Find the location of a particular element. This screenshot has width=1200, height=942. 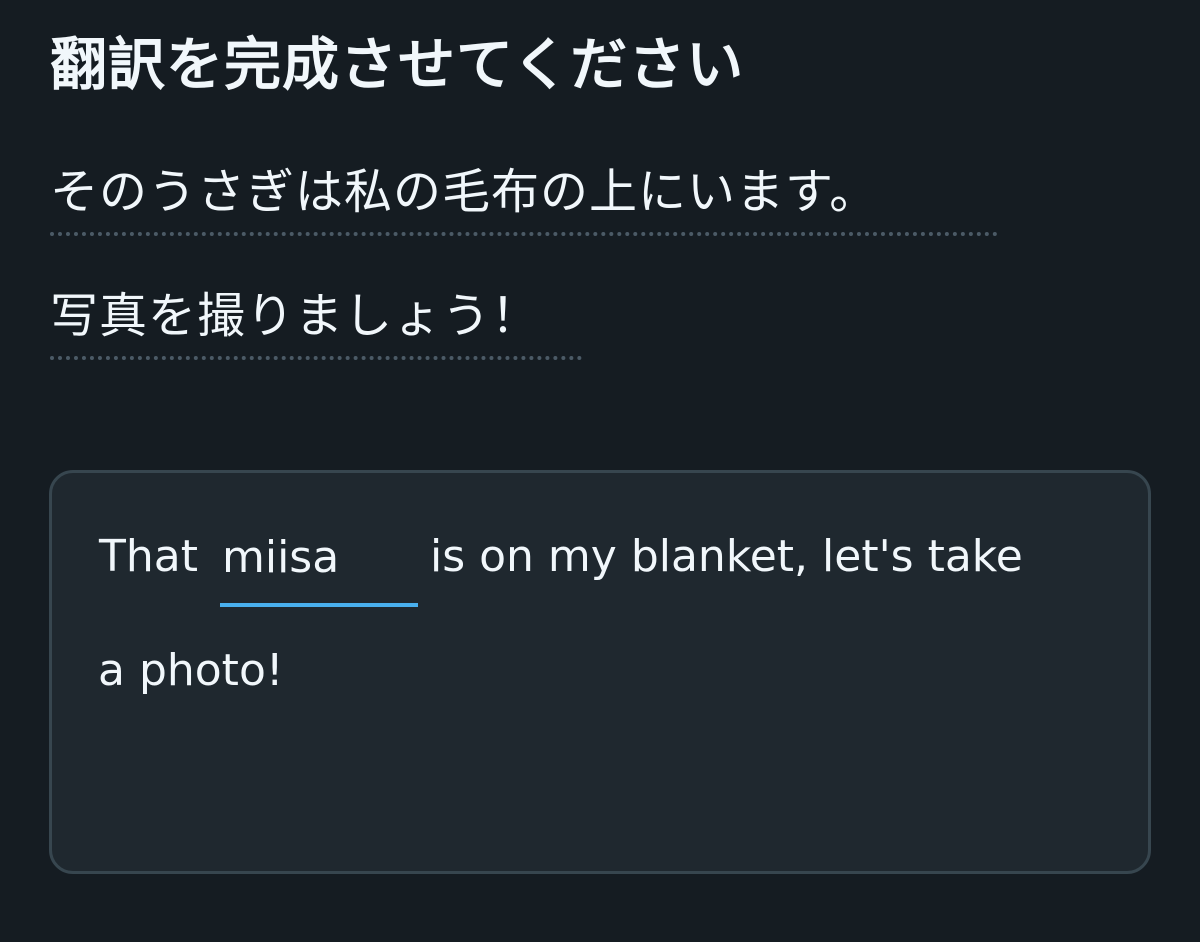

answer-line-2-text: a photo! is located at coordinates (191, 670).